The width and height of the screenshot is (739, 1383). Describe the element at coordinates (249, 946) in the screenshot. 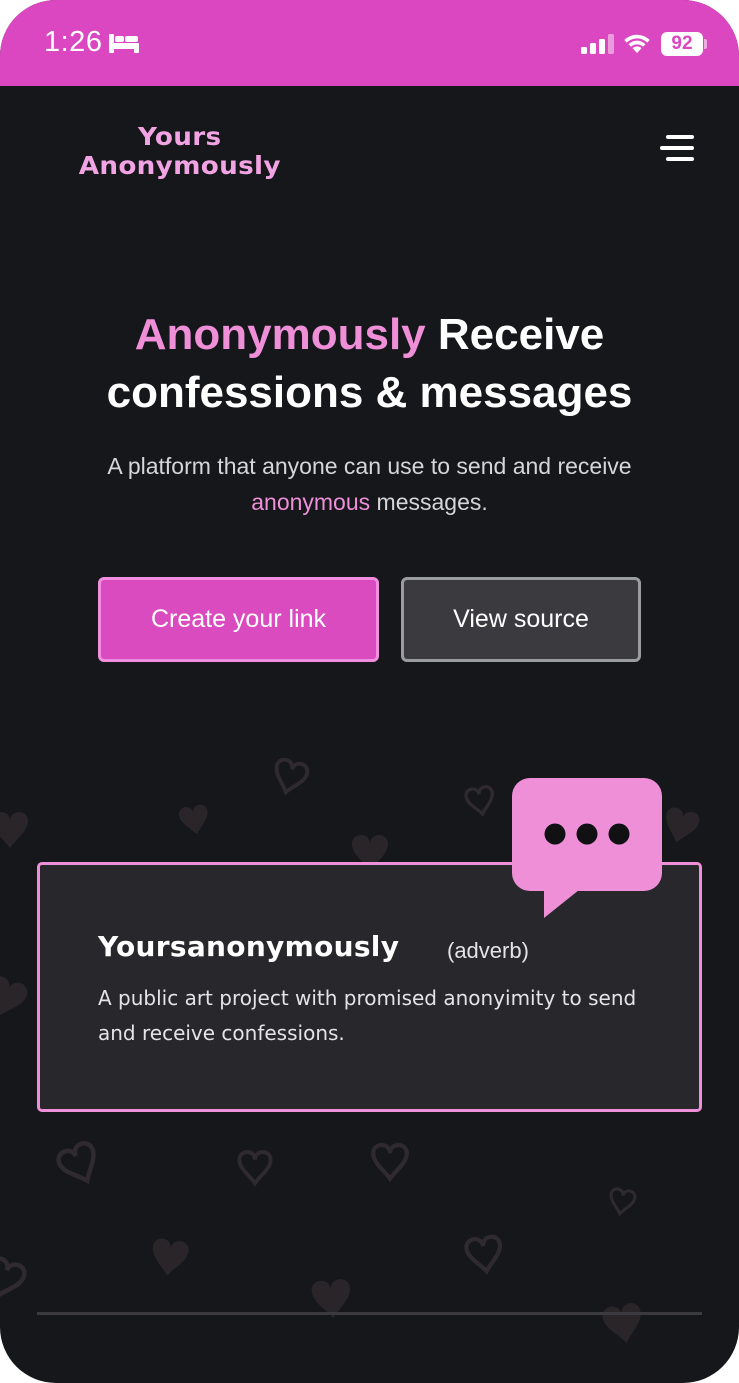

I see `definition-word: Yoursanonymously` at that location.